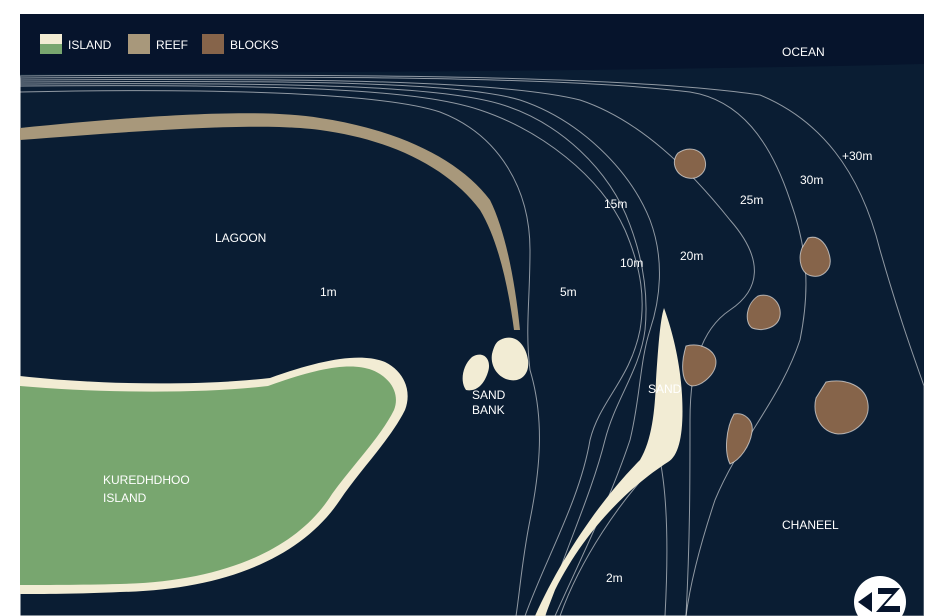  Describe the element at coordinates (811, 180) in the screenshot. I see `label-30m: 30m` at that location.